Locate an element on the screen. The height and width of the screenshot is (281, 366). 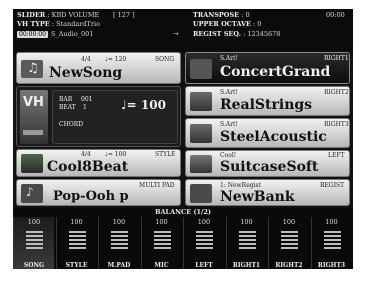
current-tempo: ♩= 100 is located at coordinates (143, 105).